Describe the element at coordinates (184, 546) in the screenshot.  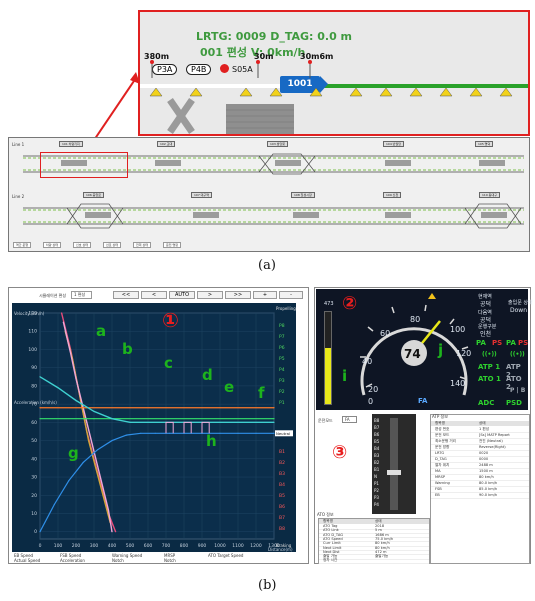
I see `x-tick-label: 800` at that location.